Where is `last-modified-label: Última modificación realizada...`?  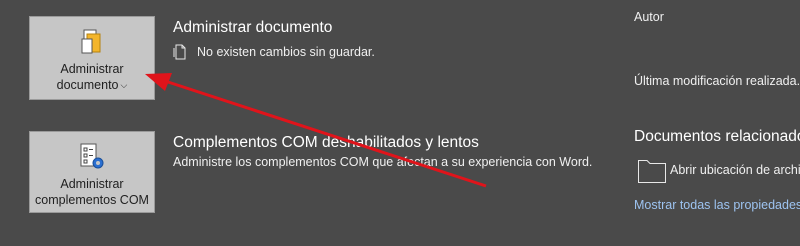 last-modified-label: Última modificación realizada... is located at coordinates (717, 81).